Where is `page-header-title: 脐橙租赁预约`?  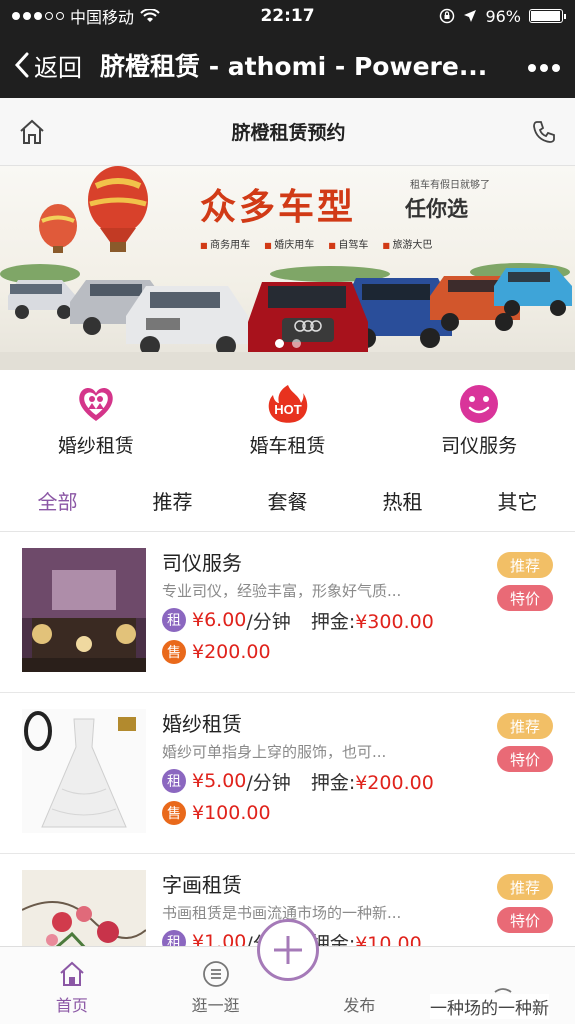
page-header-title: 脐橙租赁预约 is located at coordinates (288, 133).